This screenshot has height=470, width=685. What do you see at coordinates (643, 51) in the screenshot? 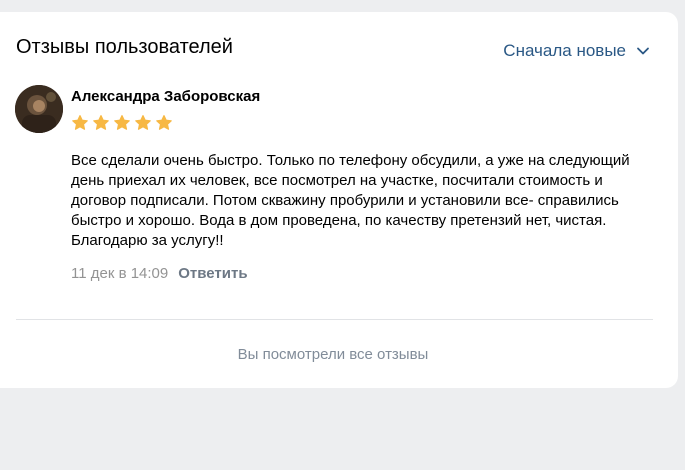
I see `chevron-down-icon` at bounding box center [643, 51].